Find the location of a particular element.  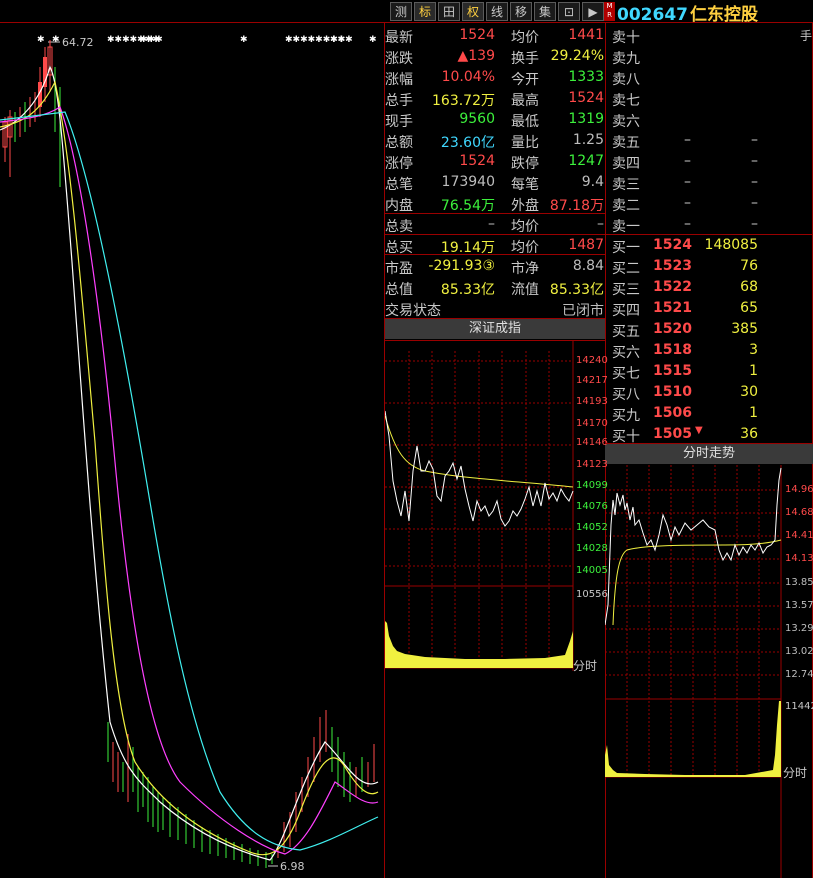

intraday-time-label: 分时 is located at coordinates (795, 772).